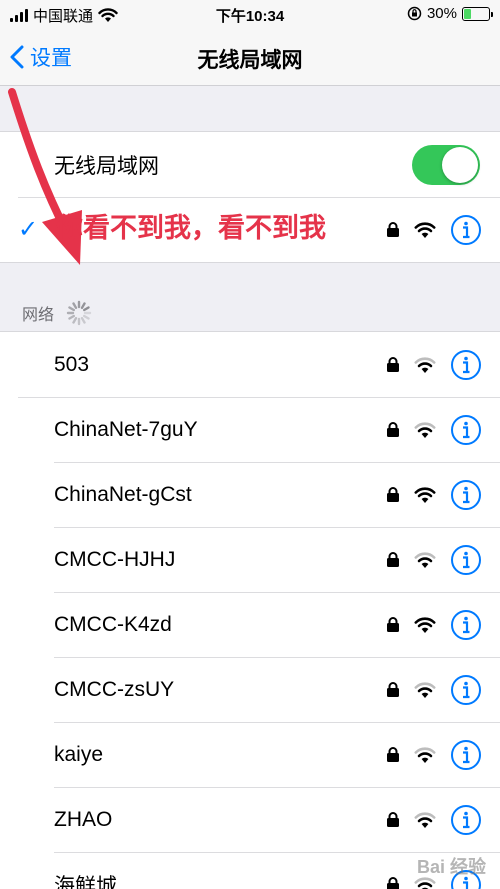  What do you see at coordinates (468, 13) in the screenshot?
I see `battery-fill` at bounding box center [468, 13].